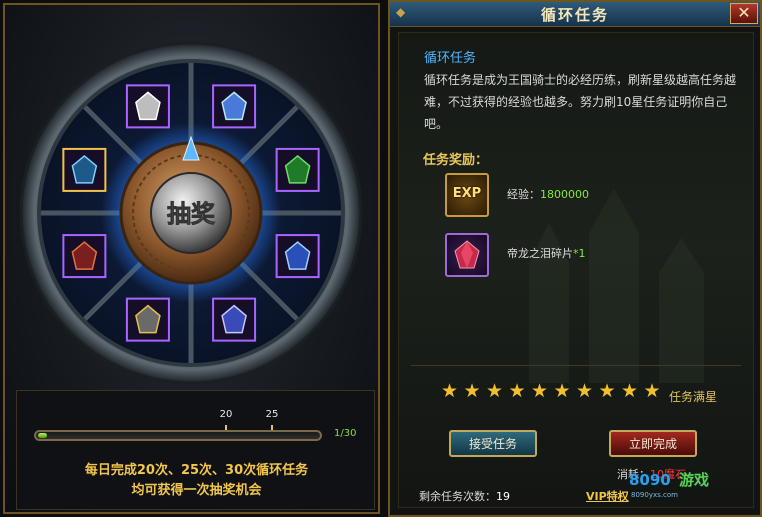  What do you see at coordinates (693, 397) in the screenshot?
I see `stars-label: 任务满星` at bounding box center [693, 397].